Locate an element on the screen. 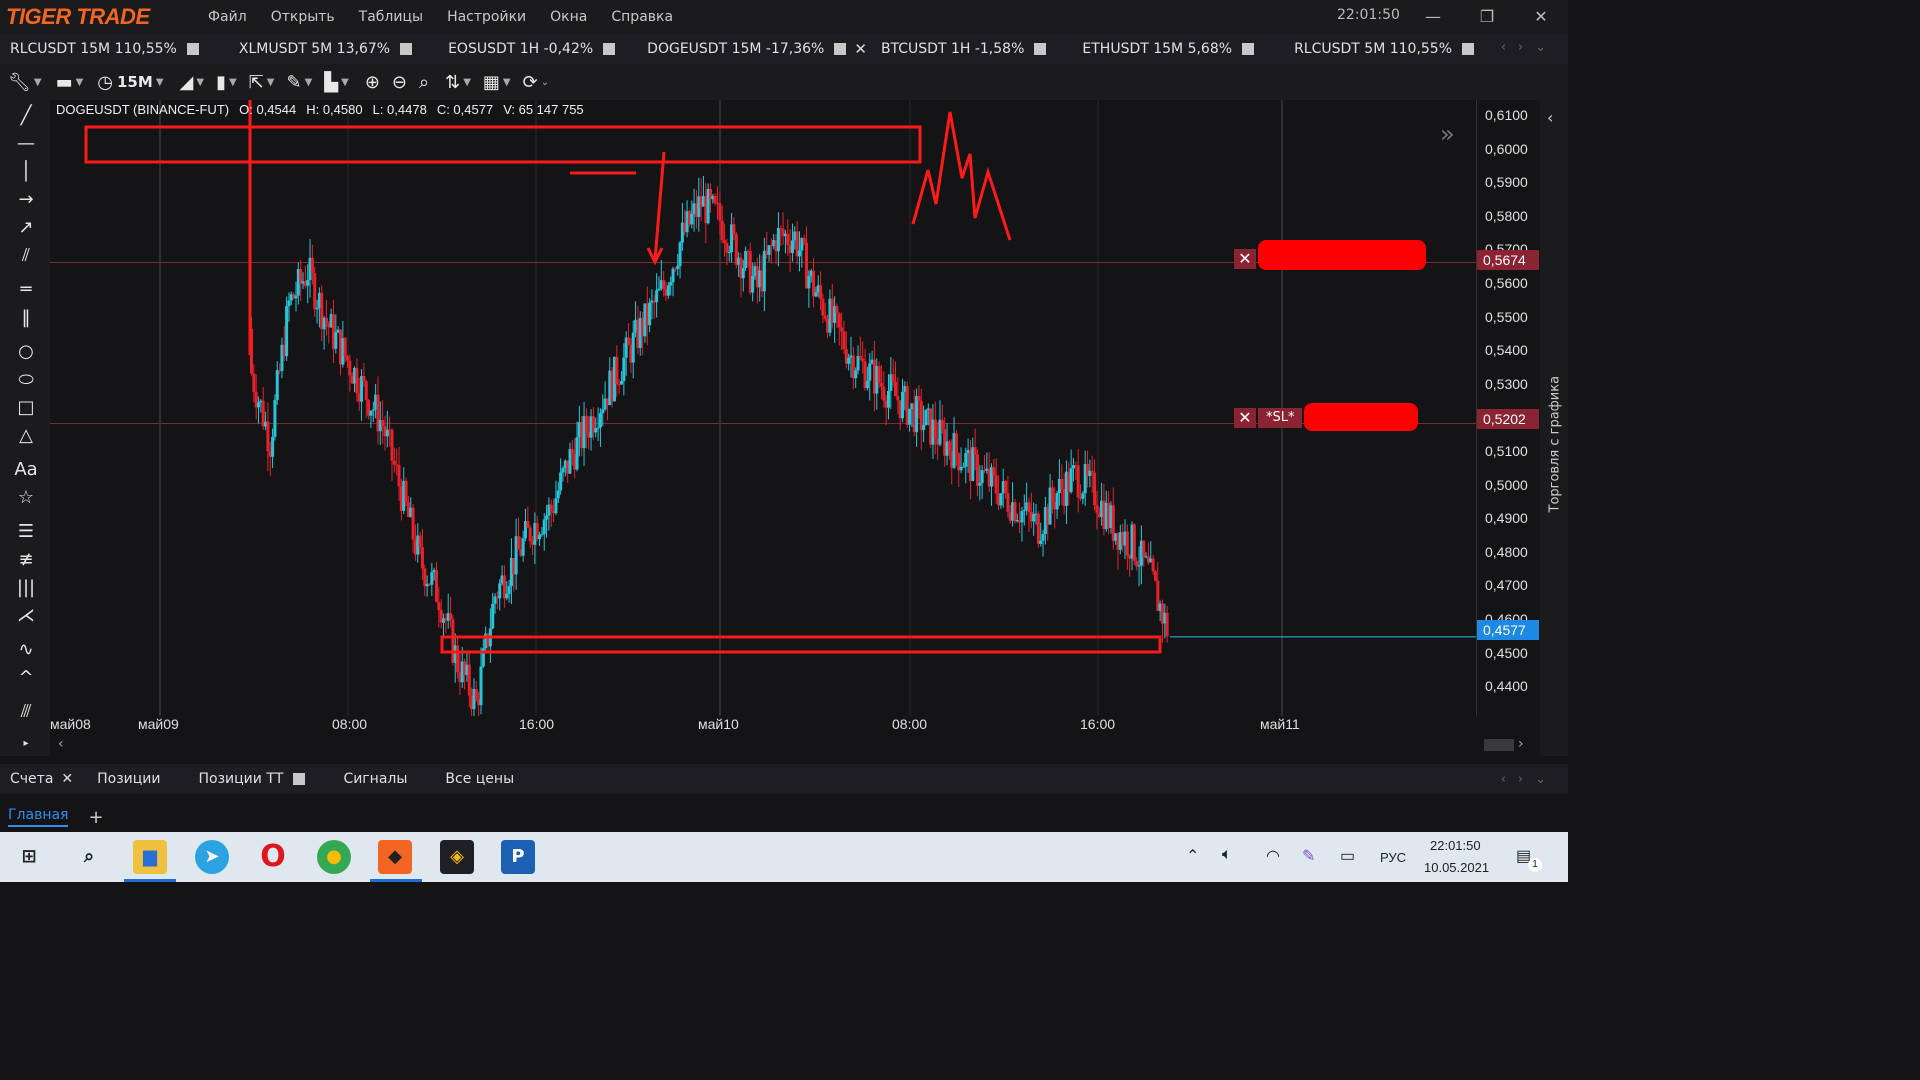  file-explorer-icon: ▆ is located at coordinates (150, 857).